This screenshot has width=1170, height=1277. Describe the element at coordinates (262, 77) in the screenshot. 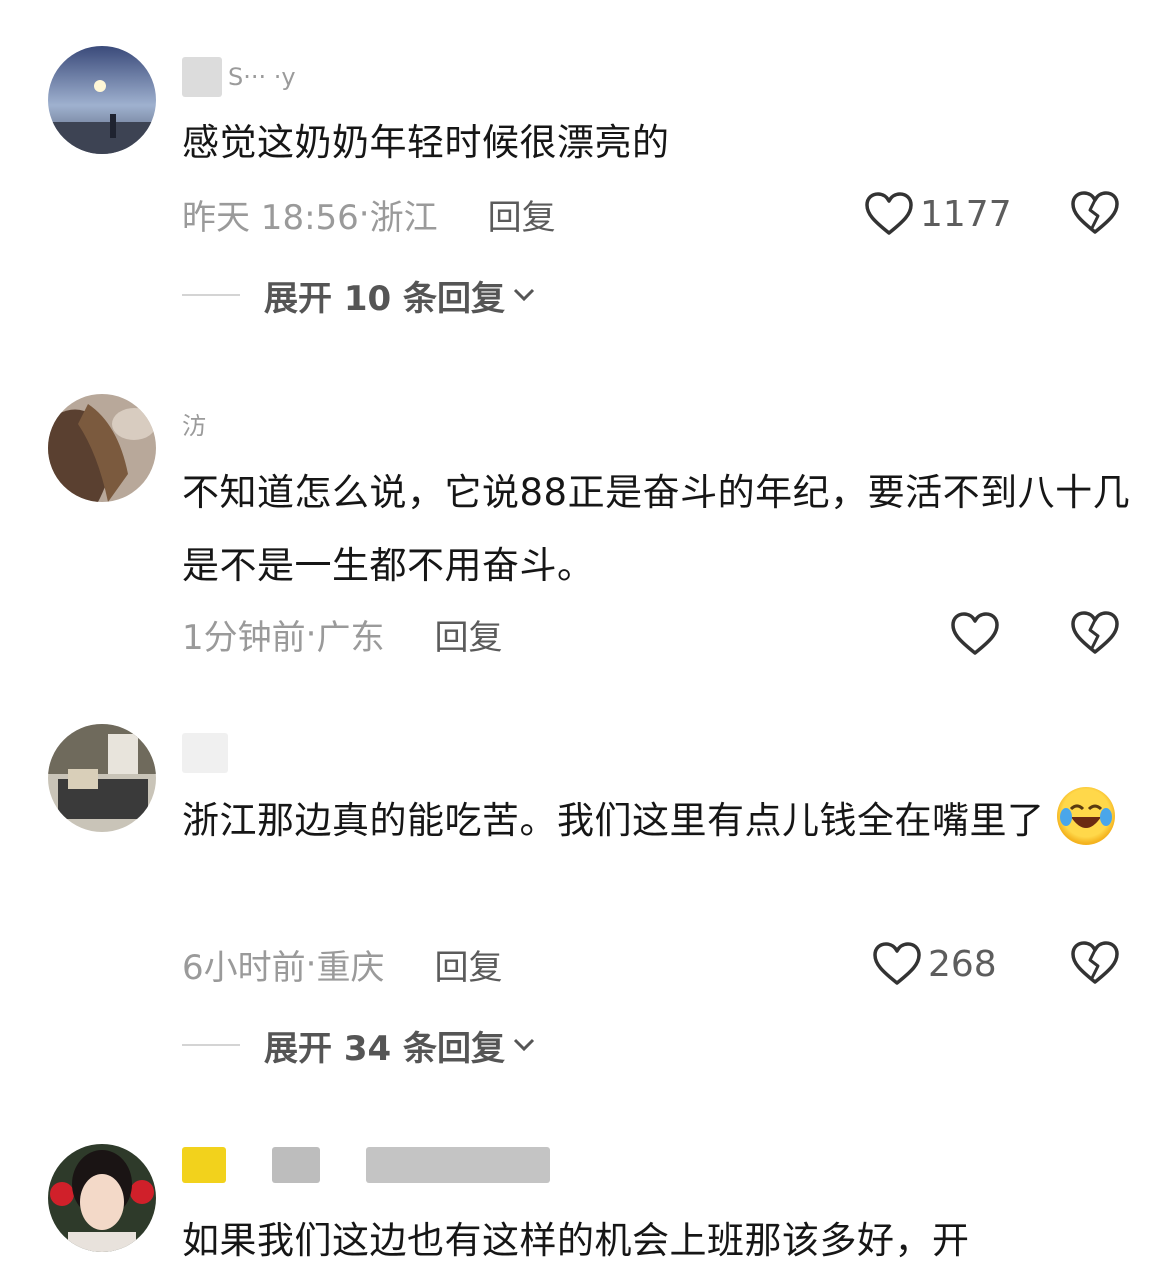

I see `username-text: S··· ·y` at that location.